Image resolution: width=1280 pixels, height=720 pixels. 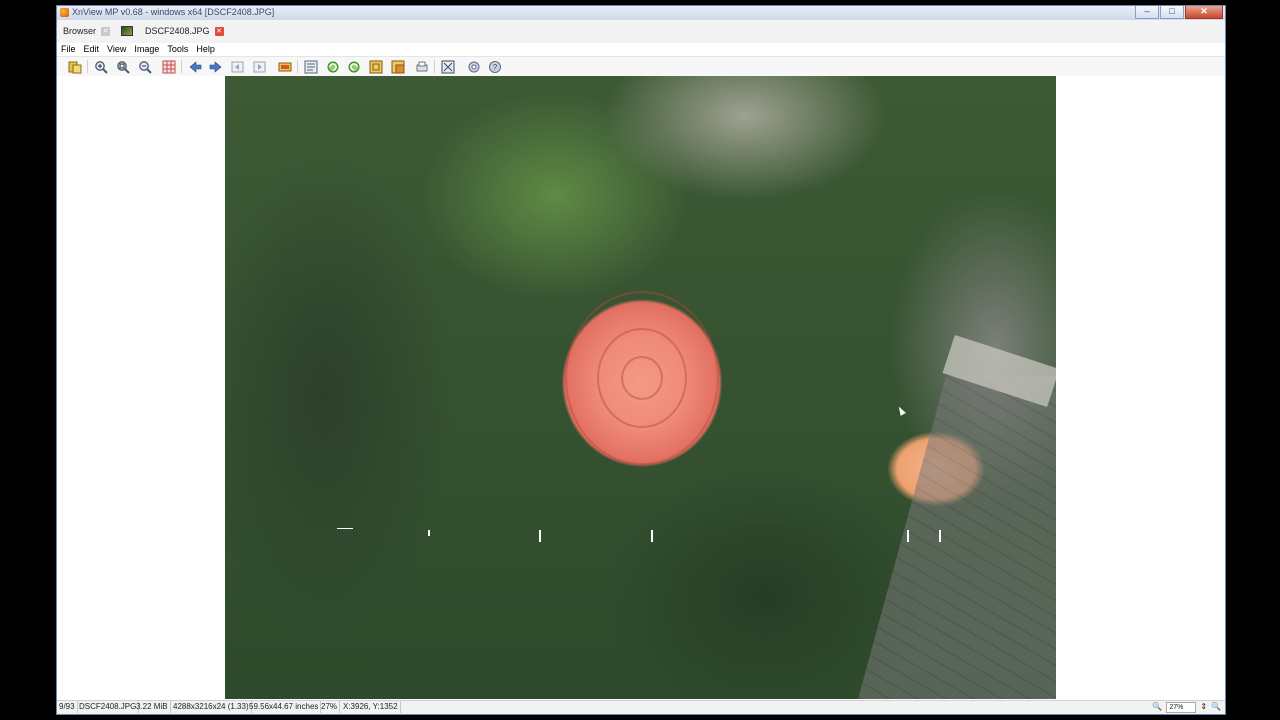 What do you see at coordinates (101, 66) in the screenshot?
I see `zoom-in-icon` at bounding box center [101, 66].